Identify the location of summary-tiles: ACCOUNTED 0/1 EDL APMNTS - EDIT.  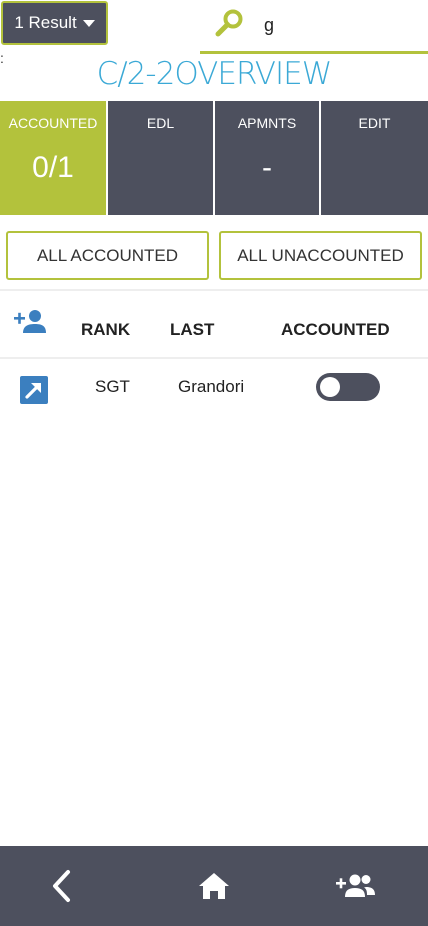
(214, 158).